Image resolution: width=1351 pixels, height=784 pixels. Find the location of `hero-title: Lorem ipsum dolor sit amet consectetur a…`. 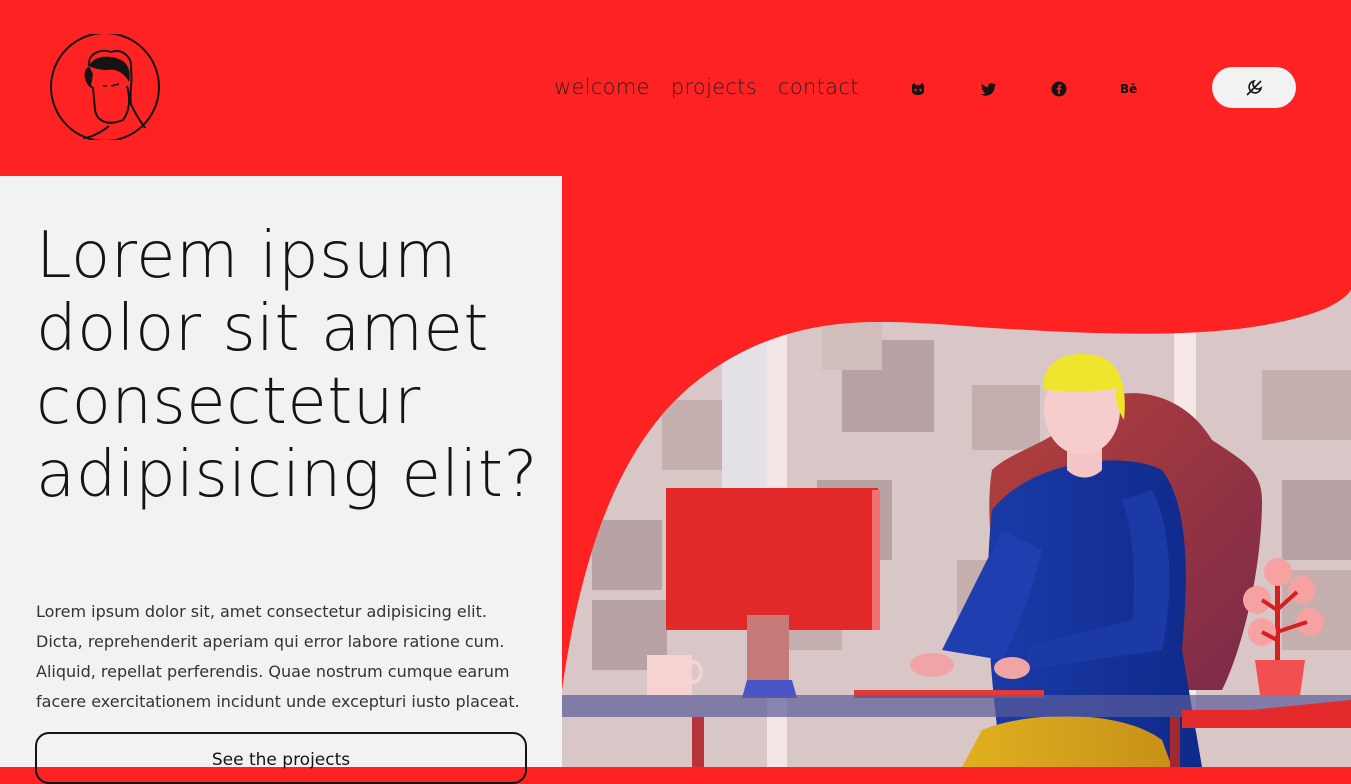

hero-title: Lorem ipsum dolor sit amet consectetur a… is located at coordinates (287, 365).